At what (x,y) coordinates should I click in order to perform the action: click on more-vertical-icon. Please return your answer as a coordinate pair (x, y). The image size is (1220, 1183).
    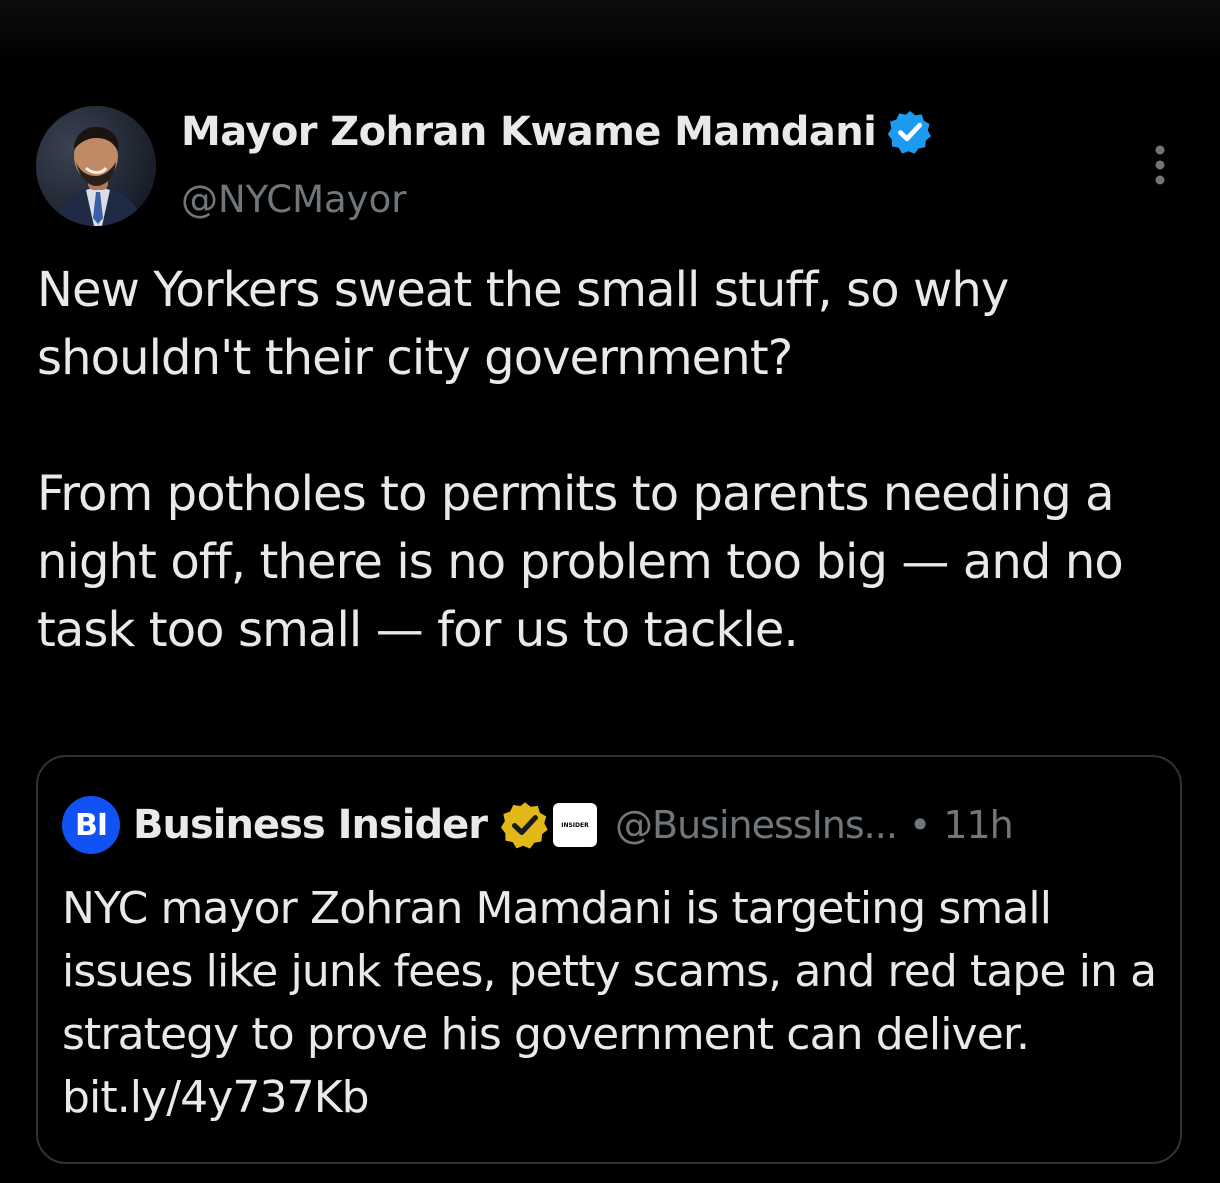
    Looking at the image, I should click on (1160, 165).